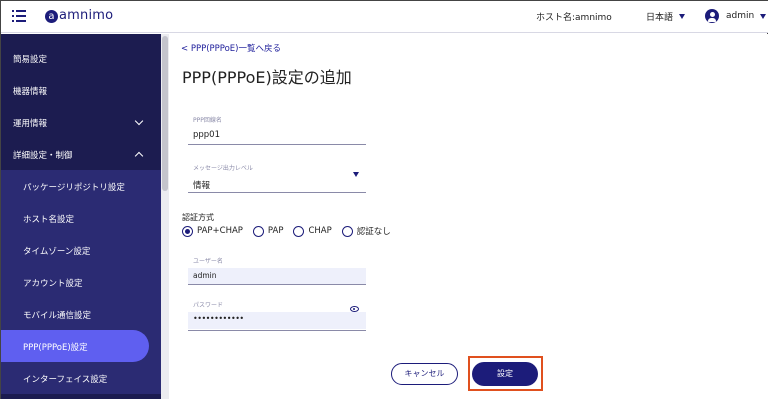 Image resolution: width=768 pixels, height=399 pixels. Describe the element at coordinates (43, 156) in the screenshot. I see `sidebar-item-label: 詳細設定・制御` at that location.